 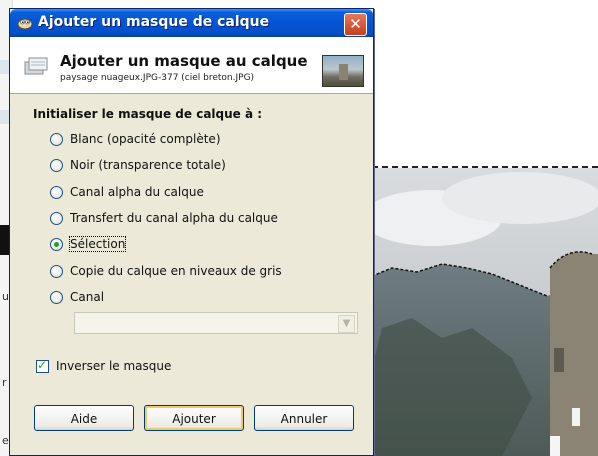 What do you see at coordinates (114, 366) in the screenshot?
I see `invert-mask-label: Inverser le masque` at bounding box center [114, 366].